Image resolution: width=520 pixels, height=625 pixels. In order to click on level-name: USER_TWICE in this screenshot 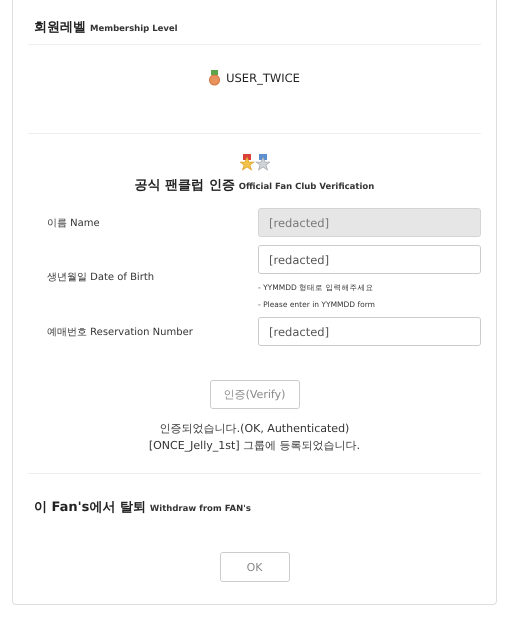, I will do `click(263, 78)`.